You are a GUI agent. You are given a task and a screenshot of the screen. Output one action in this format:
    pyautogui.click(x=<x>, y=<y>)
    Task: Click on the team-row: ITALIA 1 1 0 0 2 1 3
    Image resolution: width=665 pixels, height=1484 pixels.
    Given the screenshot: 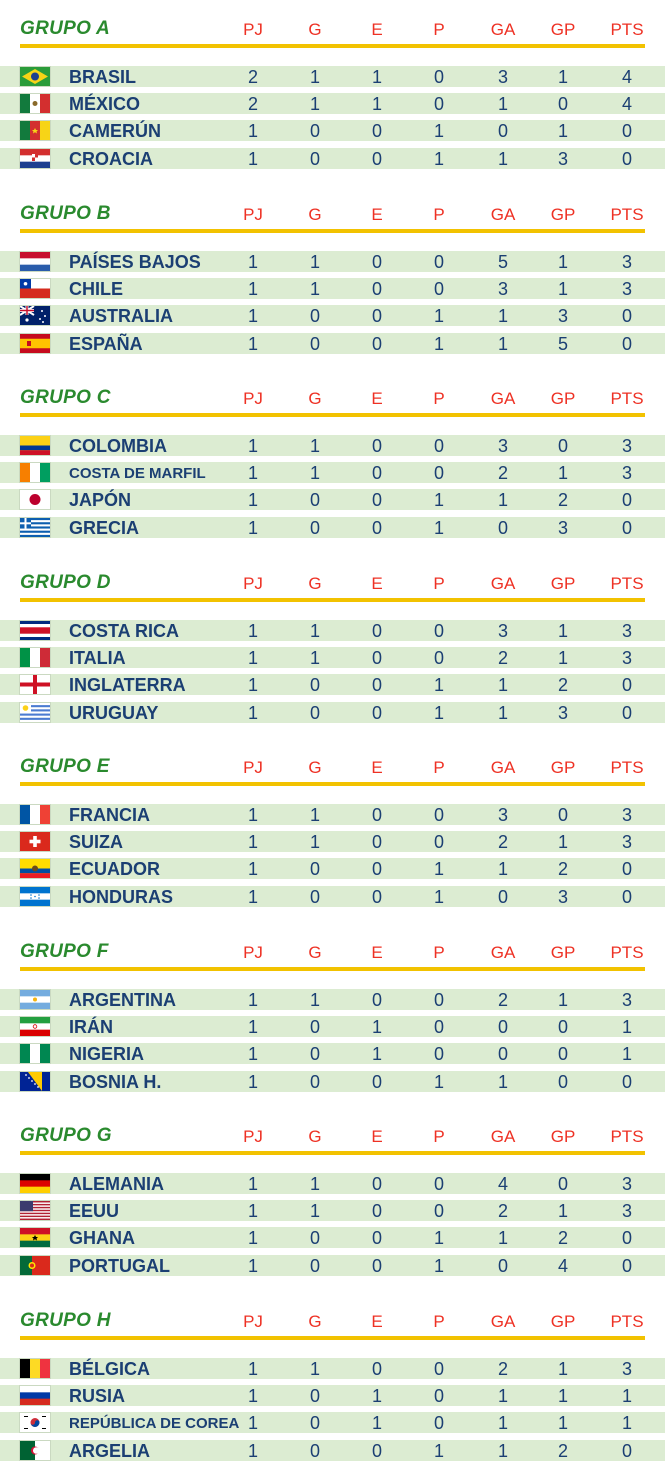 What is the action you would take?
    pyautogui.click(x=332, y=657)
    